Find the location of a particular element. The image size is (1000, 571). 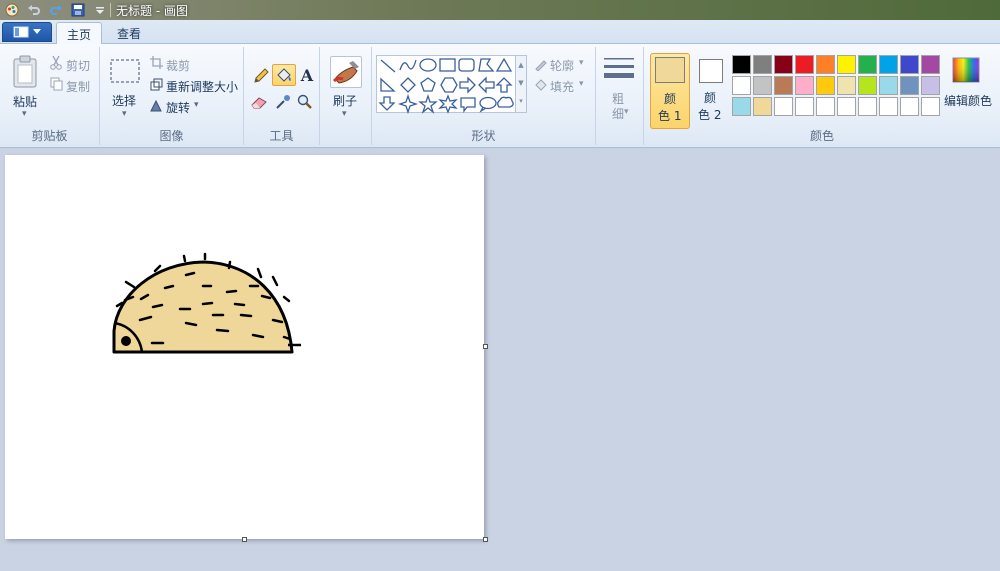

rotate-button: 旋转 is located at coordinates (178, 107).